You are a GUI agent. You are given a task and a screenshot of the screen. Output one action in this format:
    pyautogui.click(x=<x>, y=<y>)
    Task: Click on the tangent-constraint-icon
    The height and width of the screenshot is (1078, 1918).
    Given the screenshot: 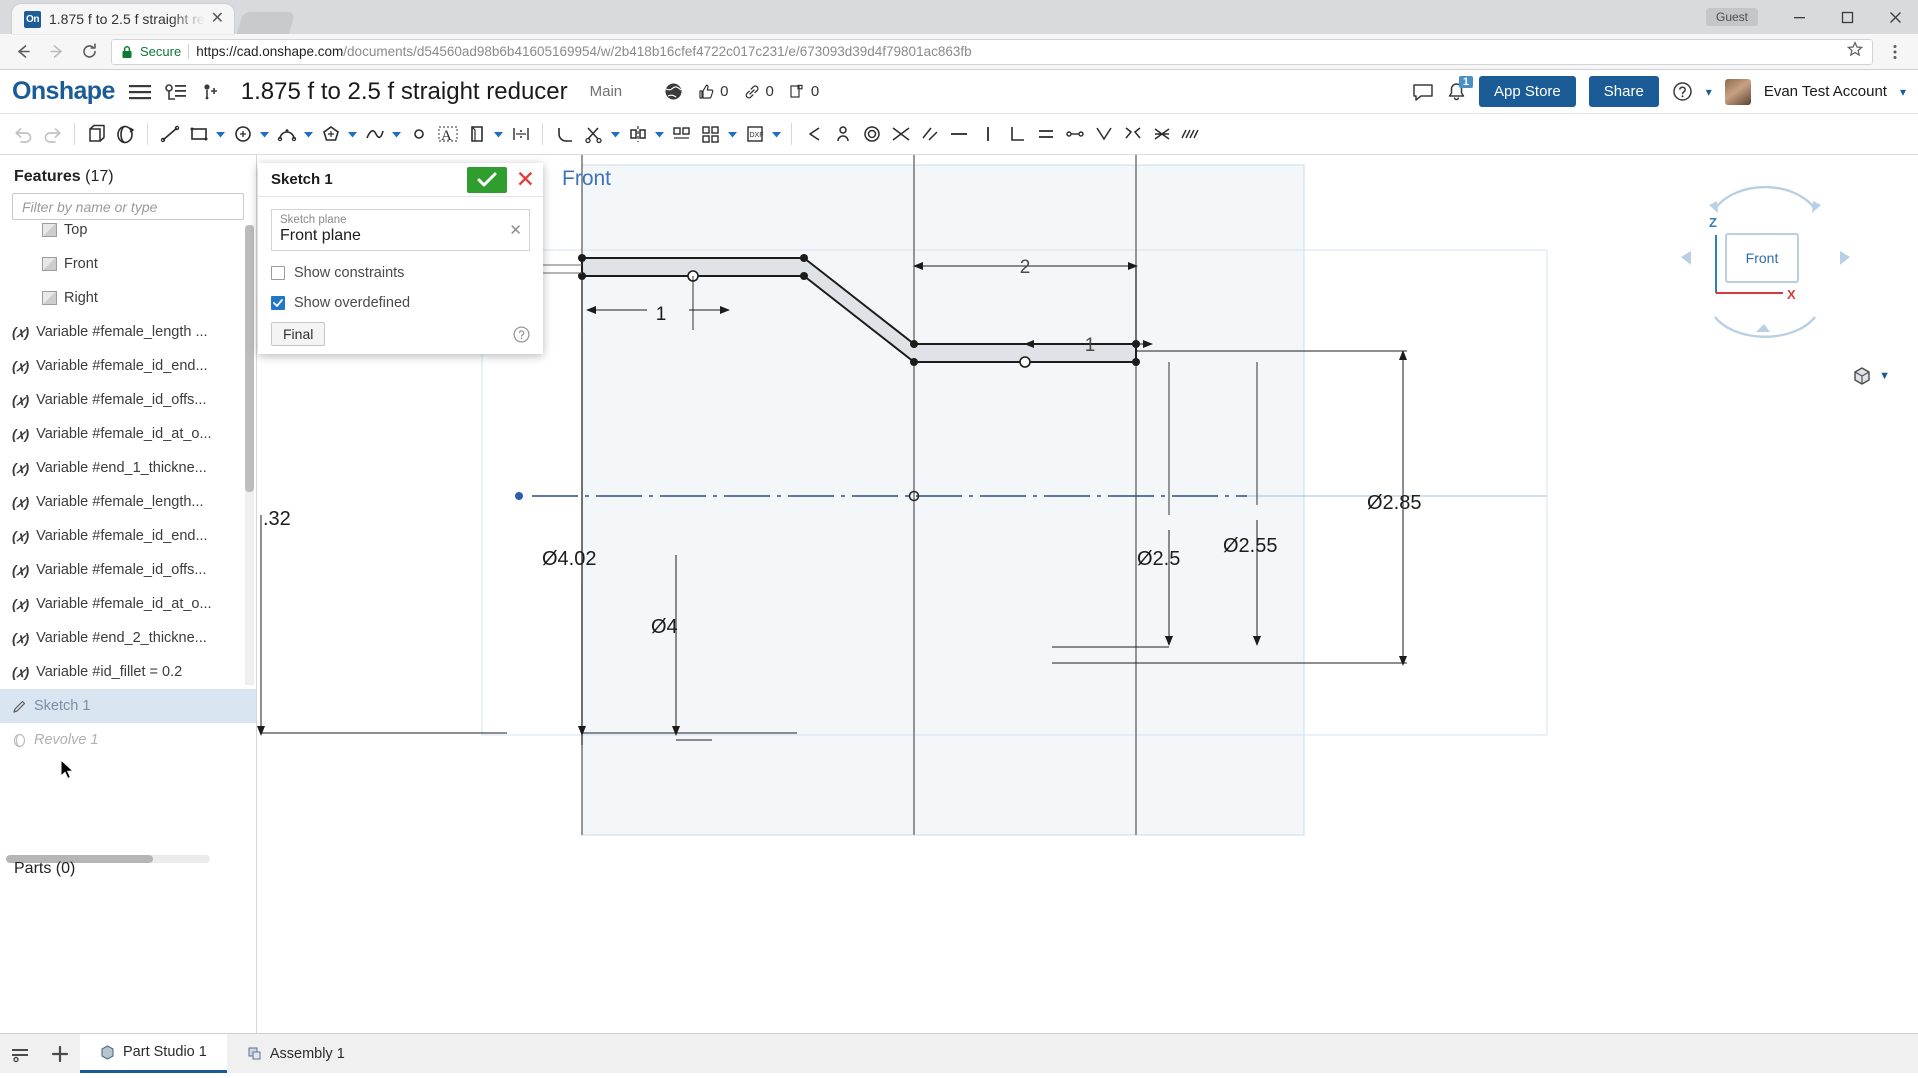 What is the action you would take?
    pyautogui.click(x=900, y=134)
    